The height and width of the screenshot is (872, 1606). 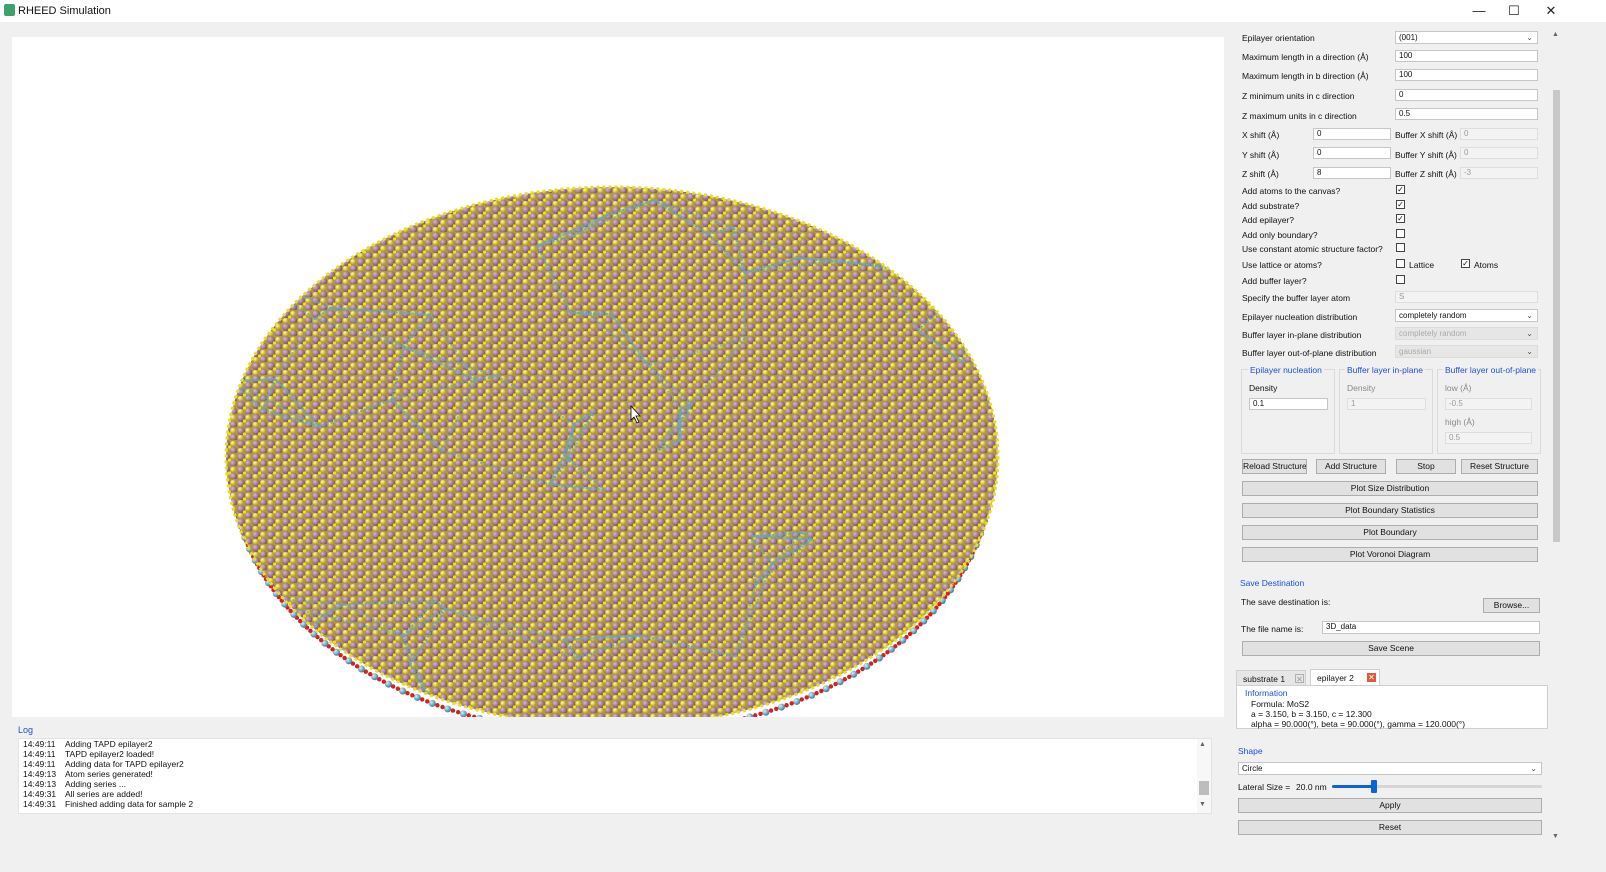 What do you see at coordinates (1400, 218) in the screenshot?
I see `add-epilayer-checkbox: ✓` at bounding box center [1400, 218].